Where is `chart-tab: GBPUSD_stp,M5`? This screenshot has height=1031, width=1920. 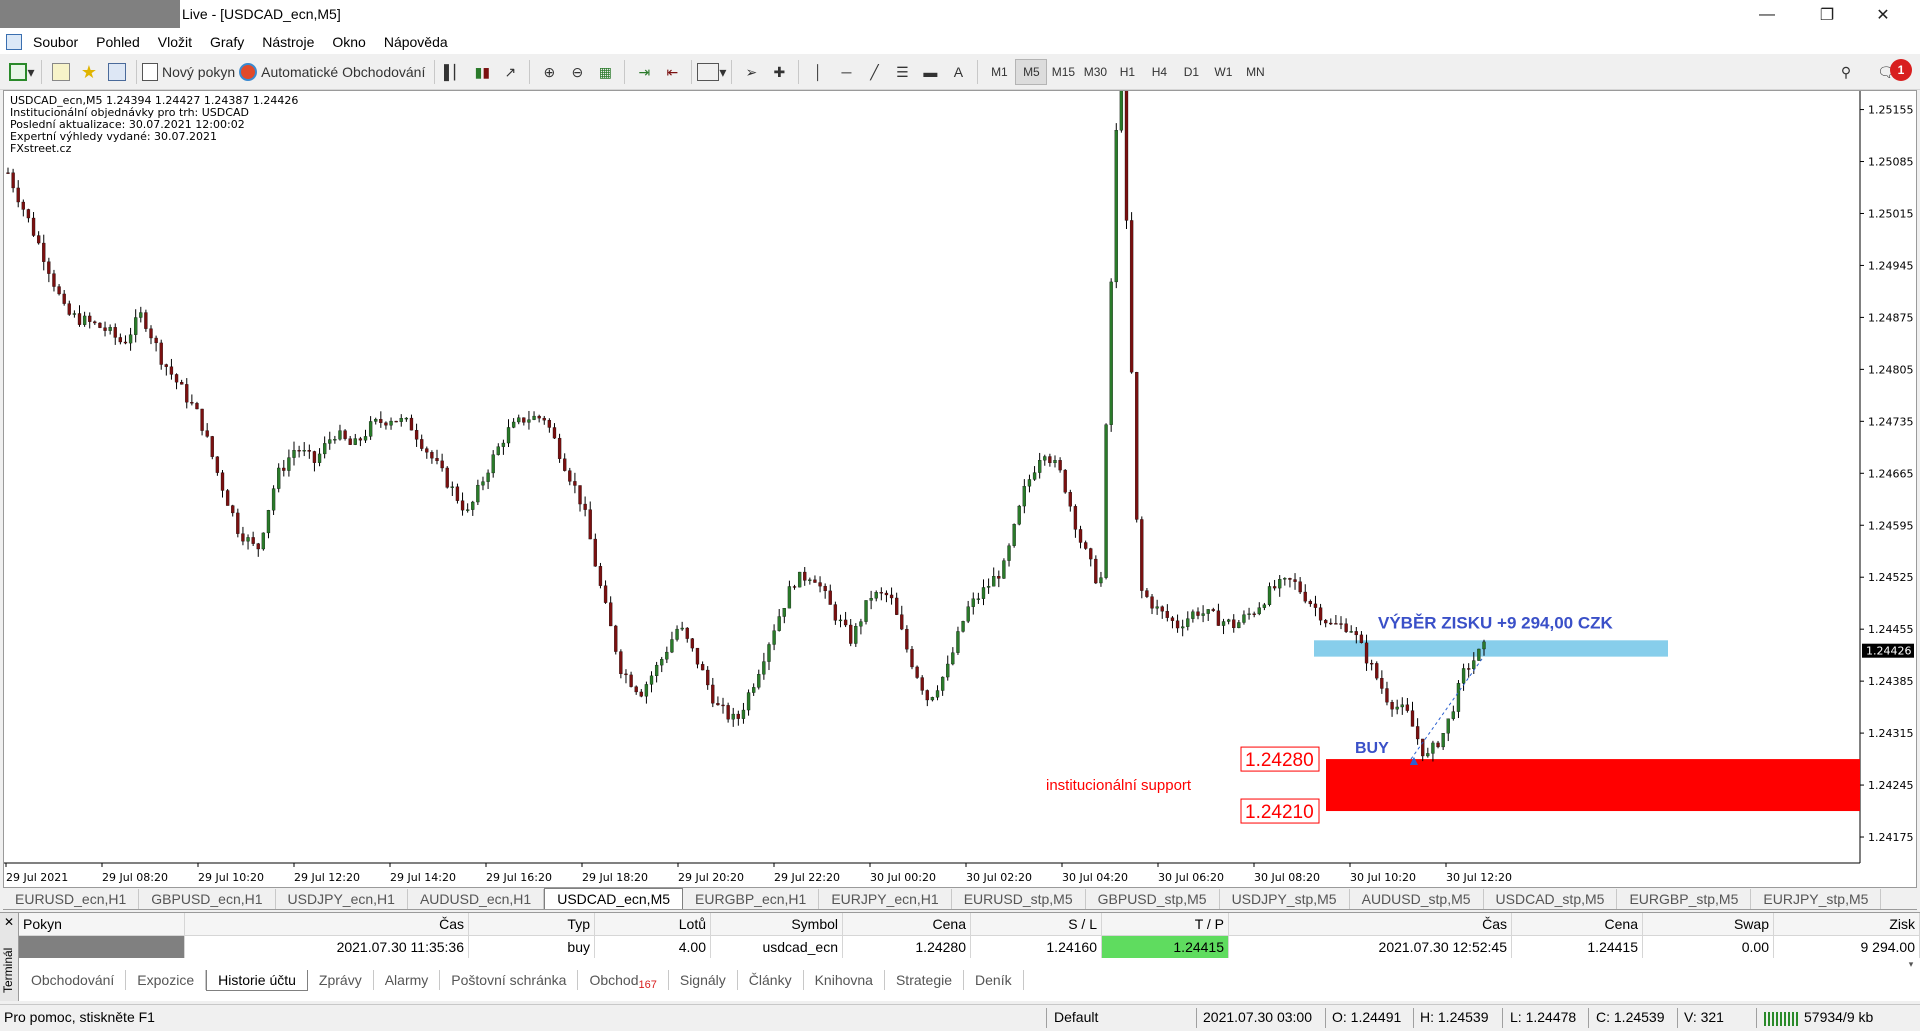
chart-tab: GBPUSD_stp,M5 is located at coordinates (1153, 899).